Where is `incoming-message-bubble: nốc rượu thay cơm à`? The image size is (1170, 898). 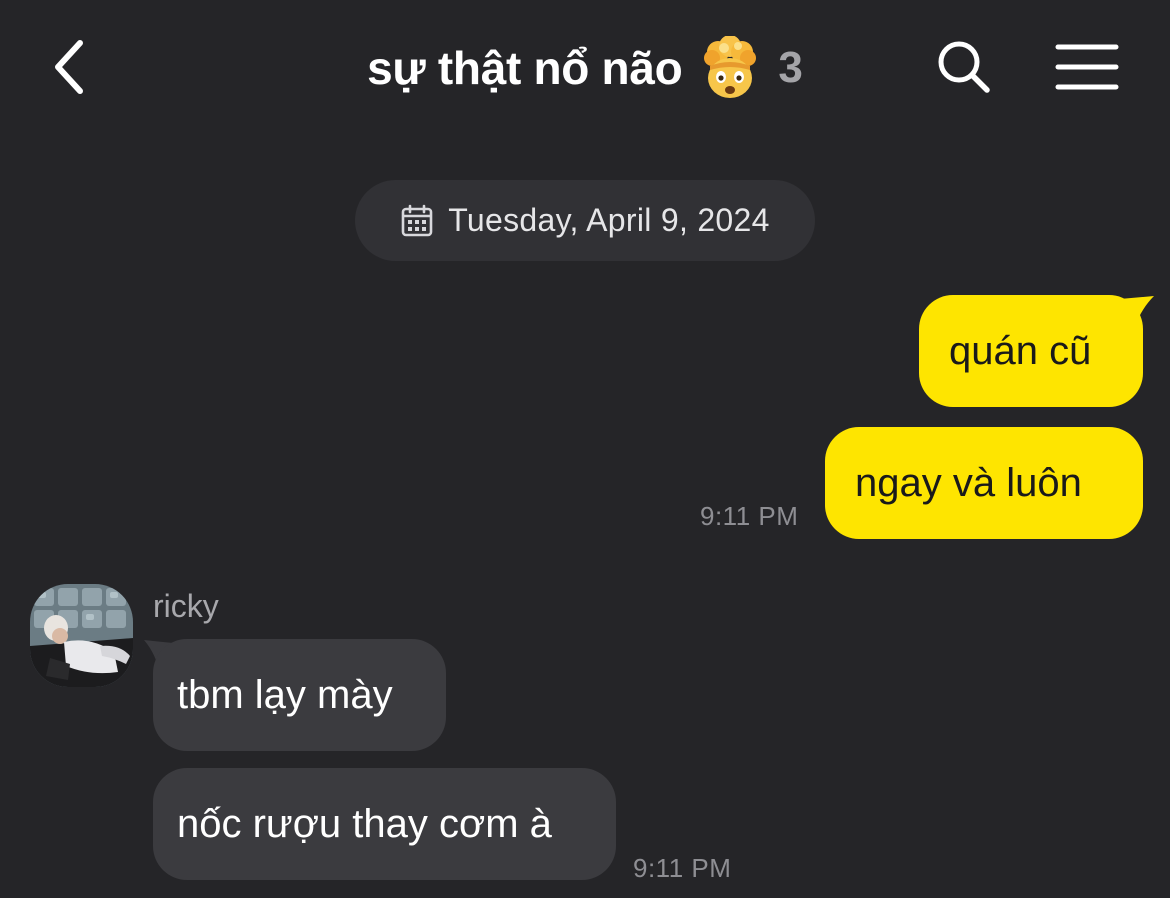
incoming-message-bubble: nốc rượu thay cơm à is located at coordinates (384, 824).